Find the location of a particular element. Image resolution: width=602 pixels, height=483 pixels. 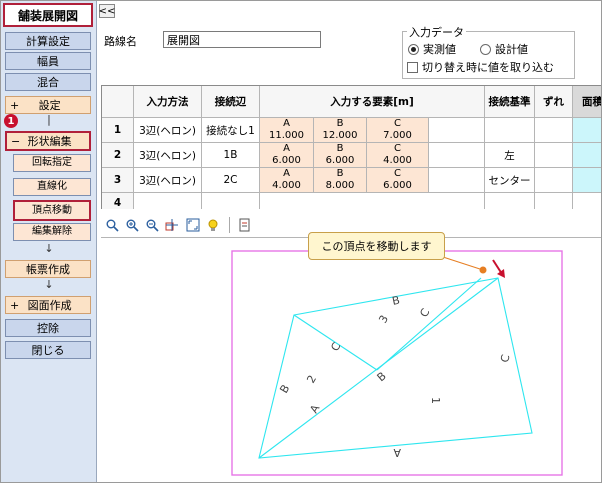

element-b-cell: B 12.000 is located at coordinates (340, 130).